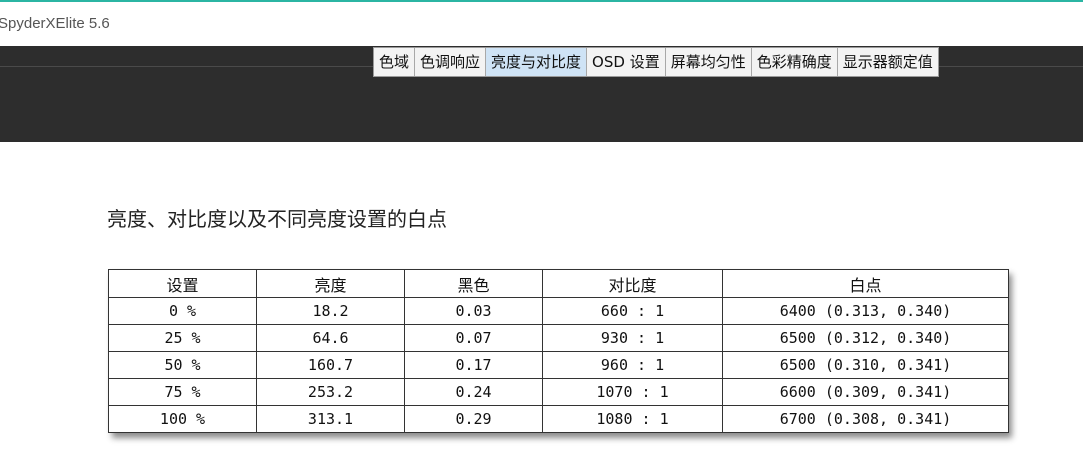  What do you see at coordinates (632, 283) in the screenshot?
I see `column-header-contrast: 对比度` at bounding box center [632, 283].